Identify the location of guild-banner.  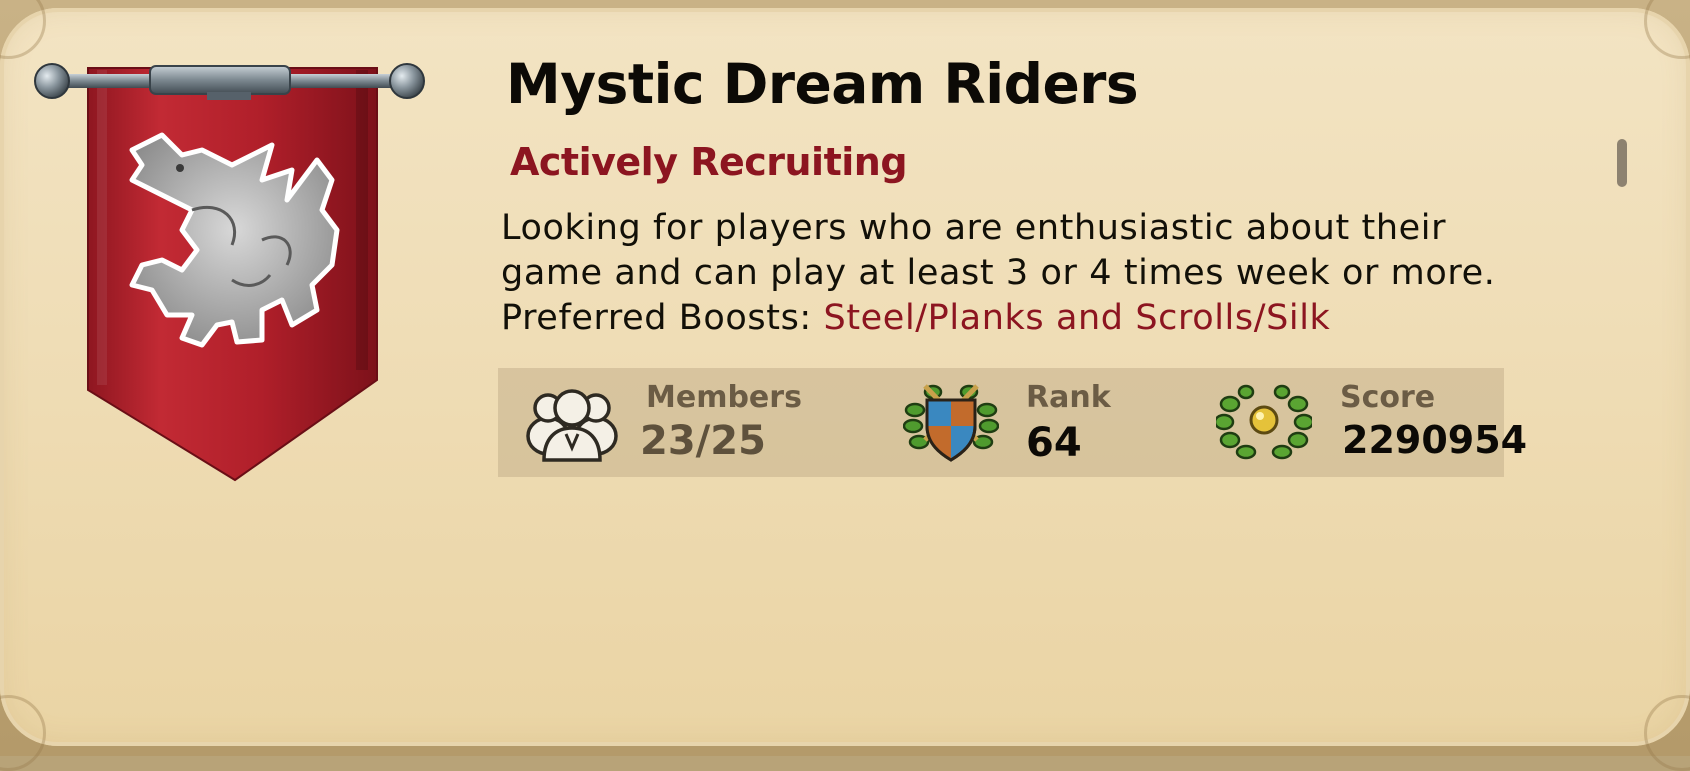
(232, 275).